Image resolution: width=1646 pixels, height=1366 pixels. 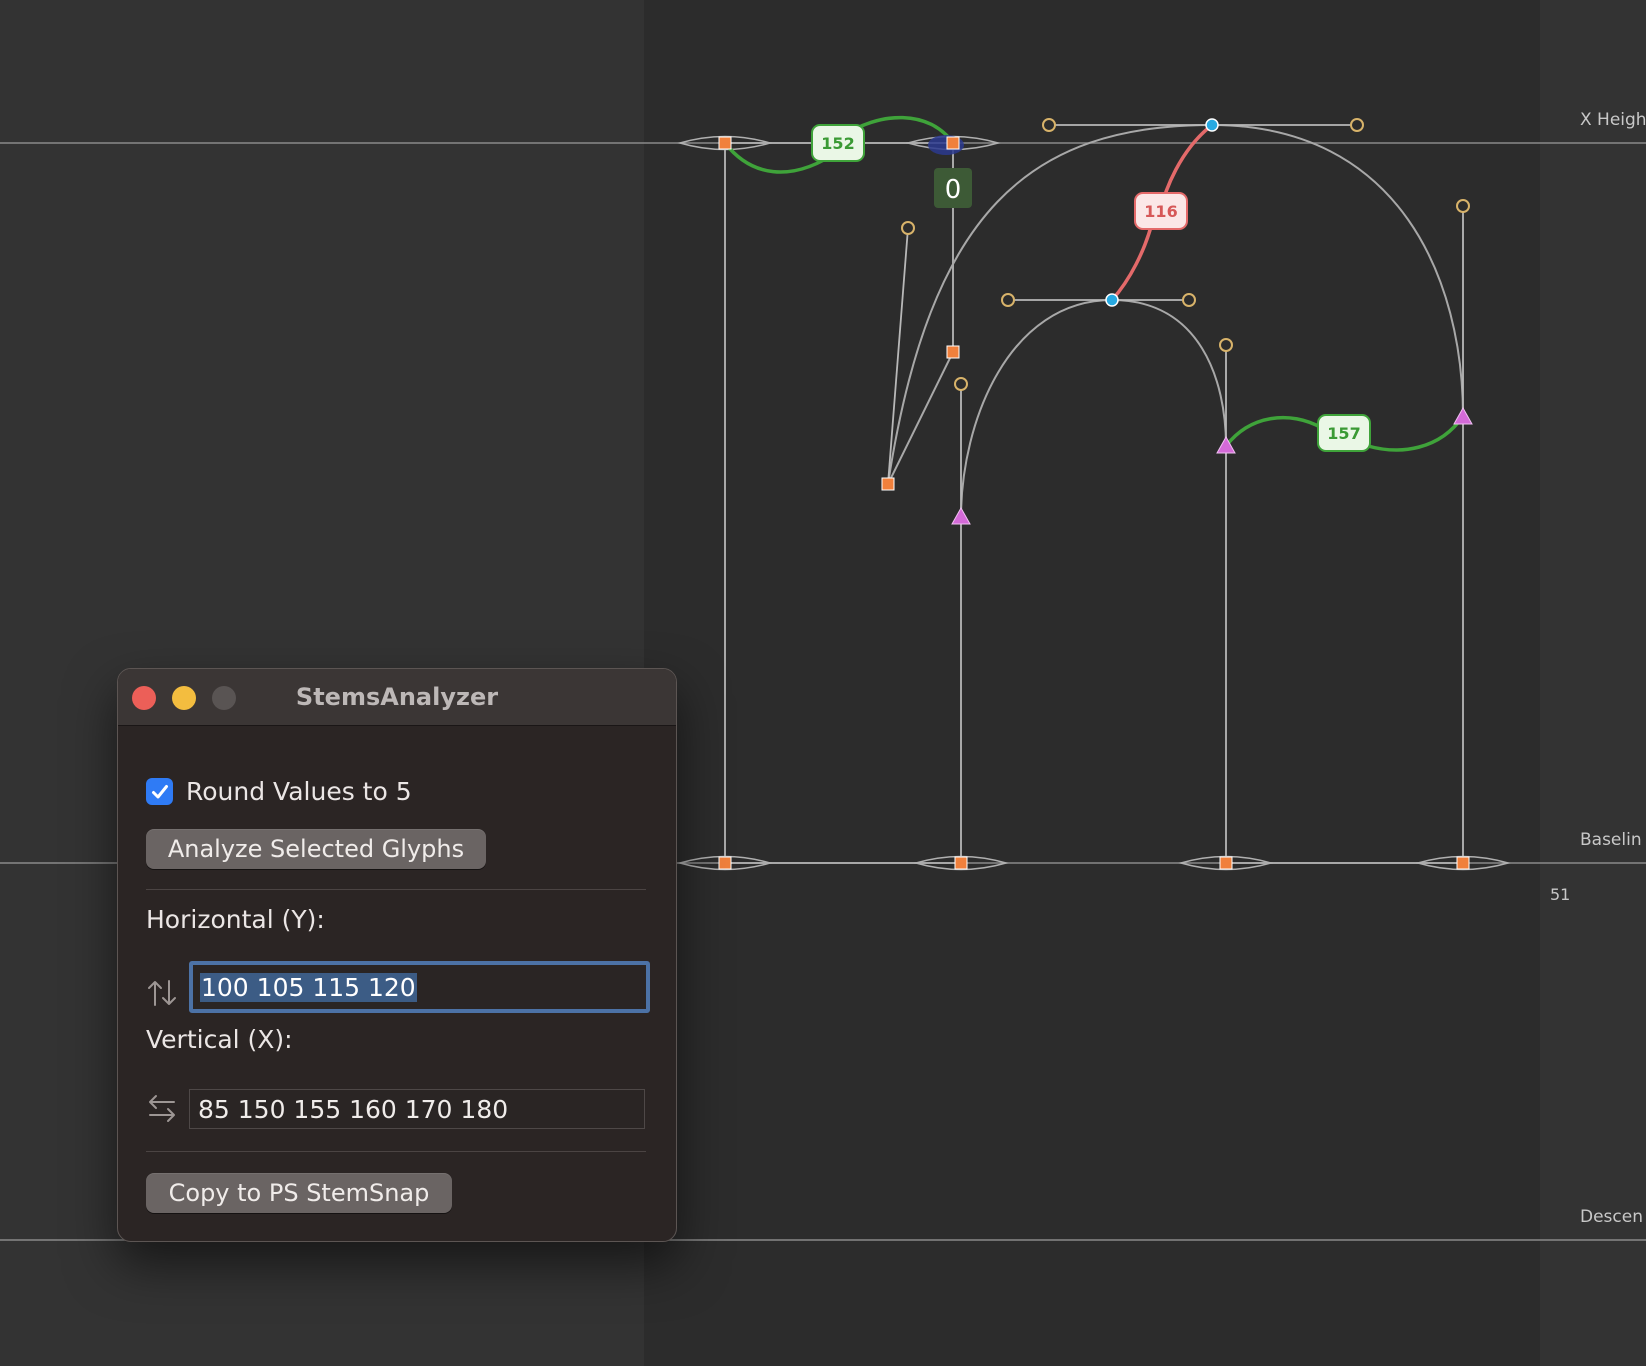 I want to click on sidebearing-value: 51, so click(x=1560, y=894).